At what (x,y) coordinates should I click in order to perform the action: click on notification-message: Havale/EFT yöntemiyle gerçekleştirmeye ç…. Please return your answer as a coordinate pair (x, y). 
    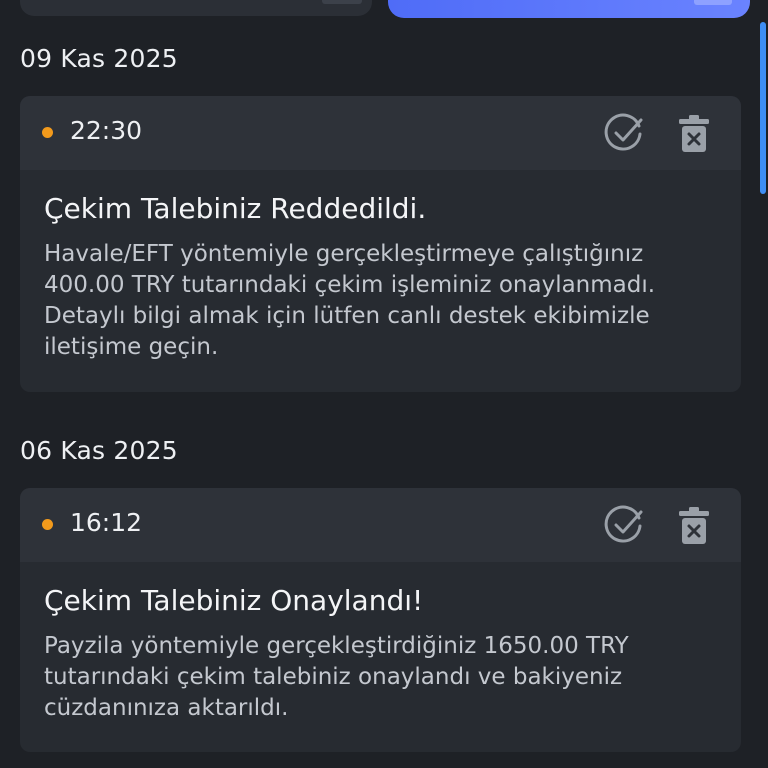
    Looking at the image, I should click on (350, 300).